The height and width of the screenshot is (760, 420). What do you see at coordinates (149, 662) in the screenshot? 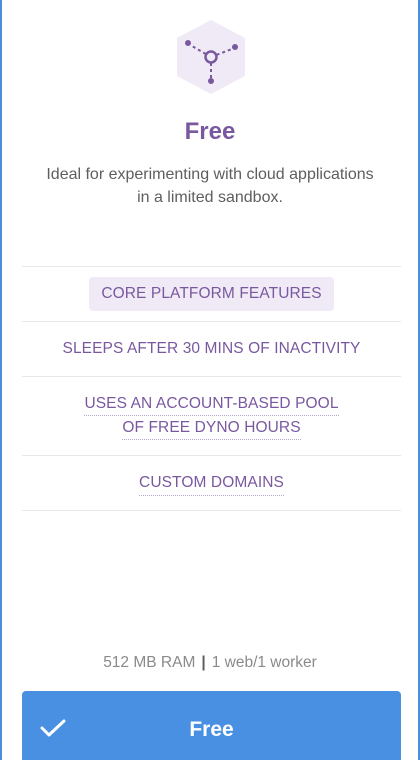
I see `ram-spec: 512 MB RAM` at bounding box center [149, 662].